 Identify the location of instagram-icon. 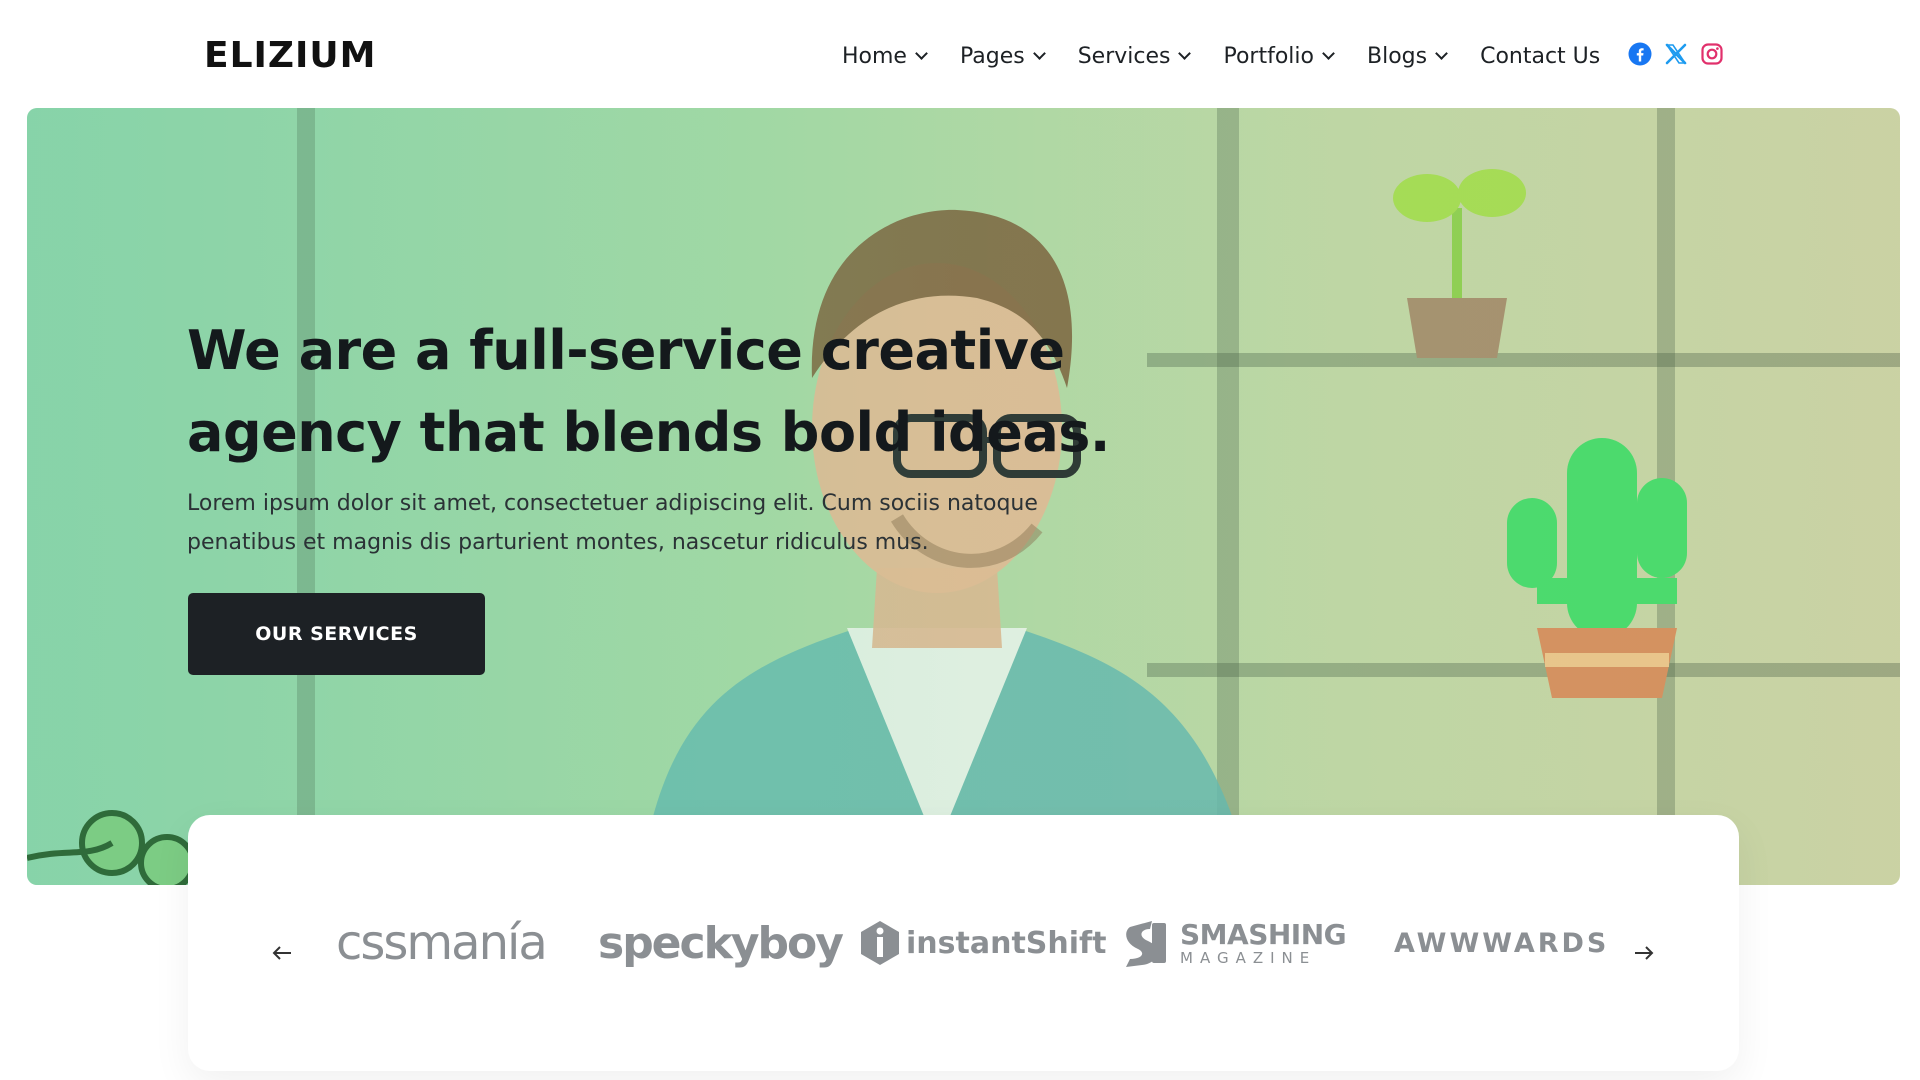
(1712, 54).